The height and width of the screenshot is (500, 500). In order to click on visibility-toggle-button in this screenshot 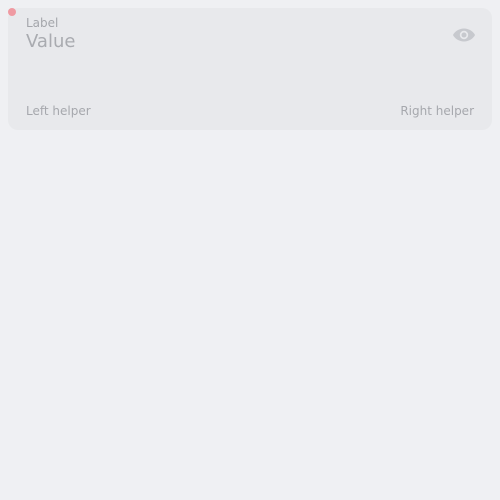, I will do `click(464, 35)`.